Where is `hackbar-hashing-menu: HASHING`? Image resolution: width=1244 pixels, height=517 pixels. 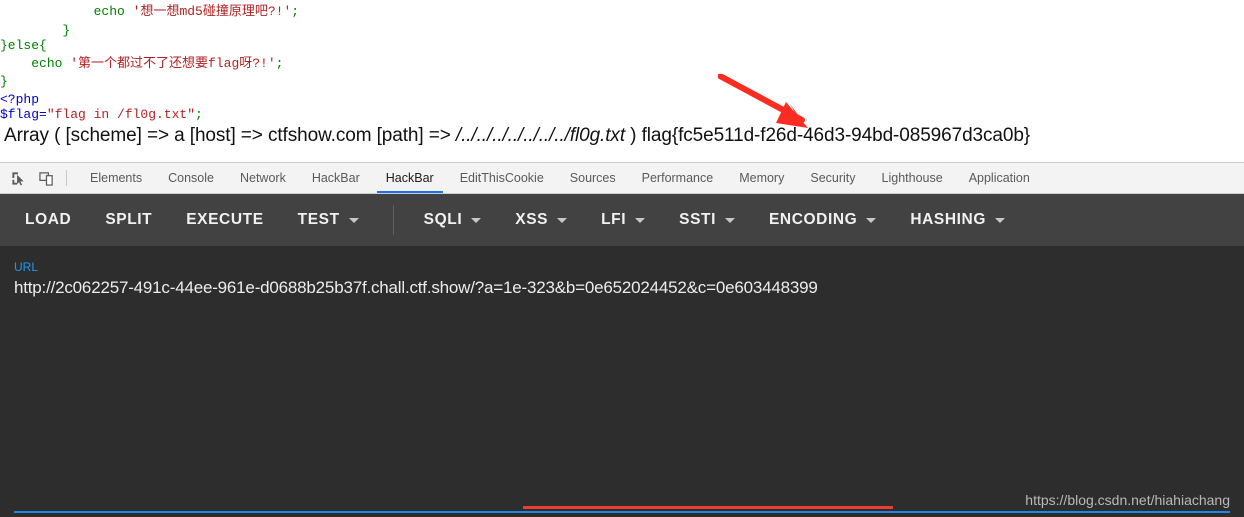
hackbar-hashing-menu: HASHING is located at coordinates (958, 220).